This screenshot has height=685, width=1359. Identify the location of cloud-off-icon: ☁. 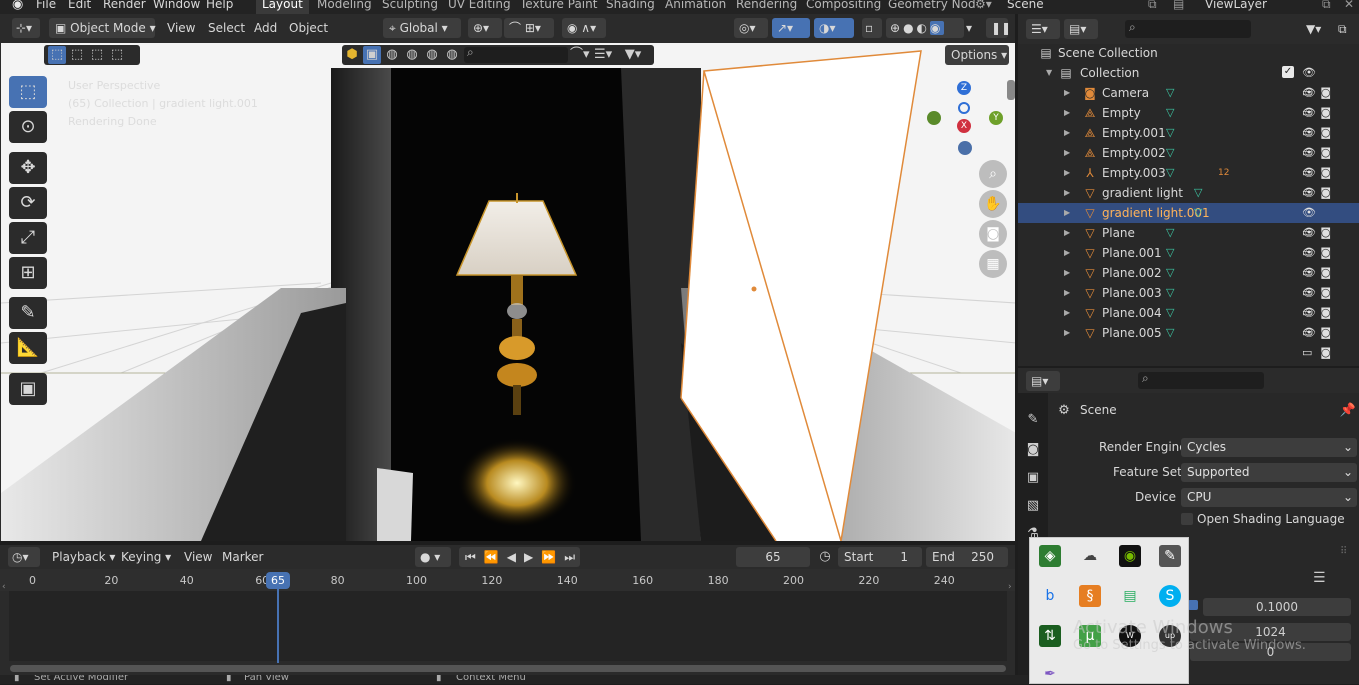
(1090, 556).